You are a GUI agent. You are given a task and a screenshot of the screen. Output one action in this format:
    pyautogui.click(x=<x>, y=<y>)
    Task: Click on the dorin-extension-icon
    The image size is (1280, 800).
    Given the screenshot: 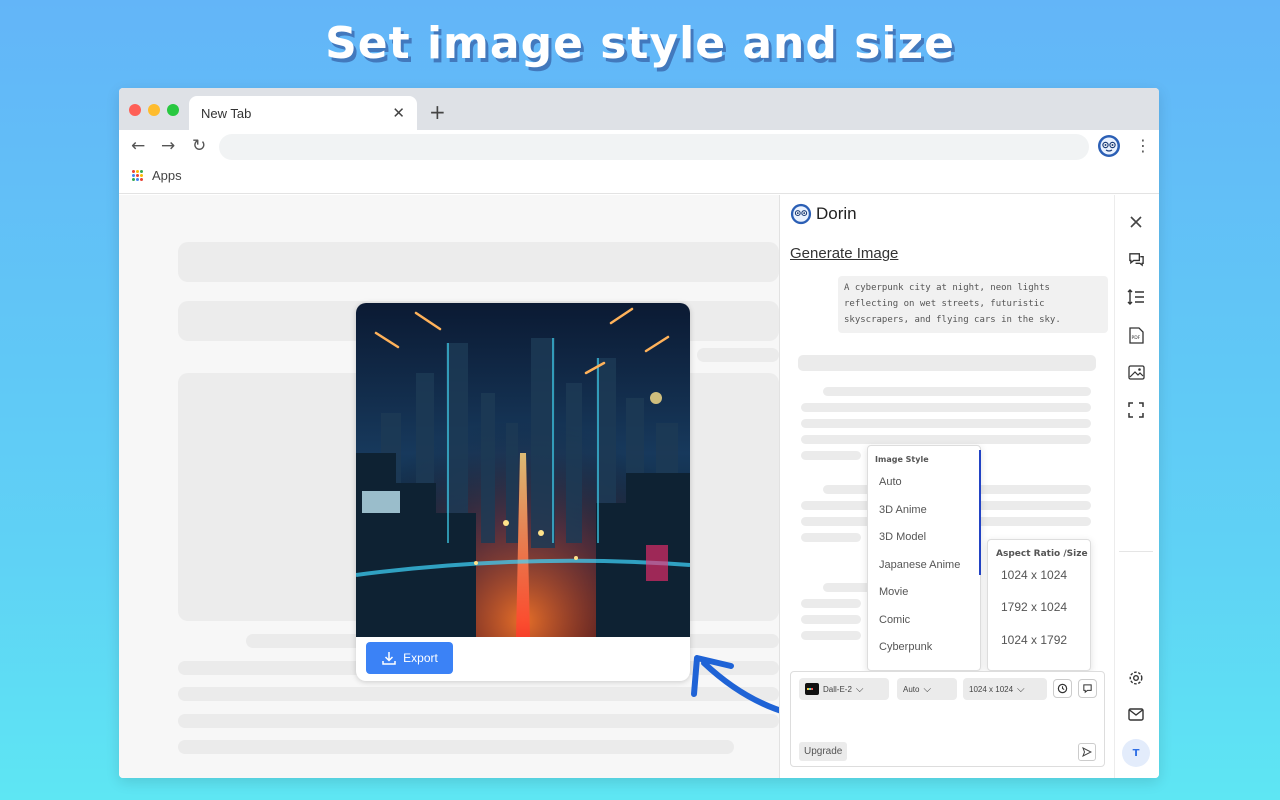 What is the action you would take?
    pyautogui.click(x=1109, y=148)
    